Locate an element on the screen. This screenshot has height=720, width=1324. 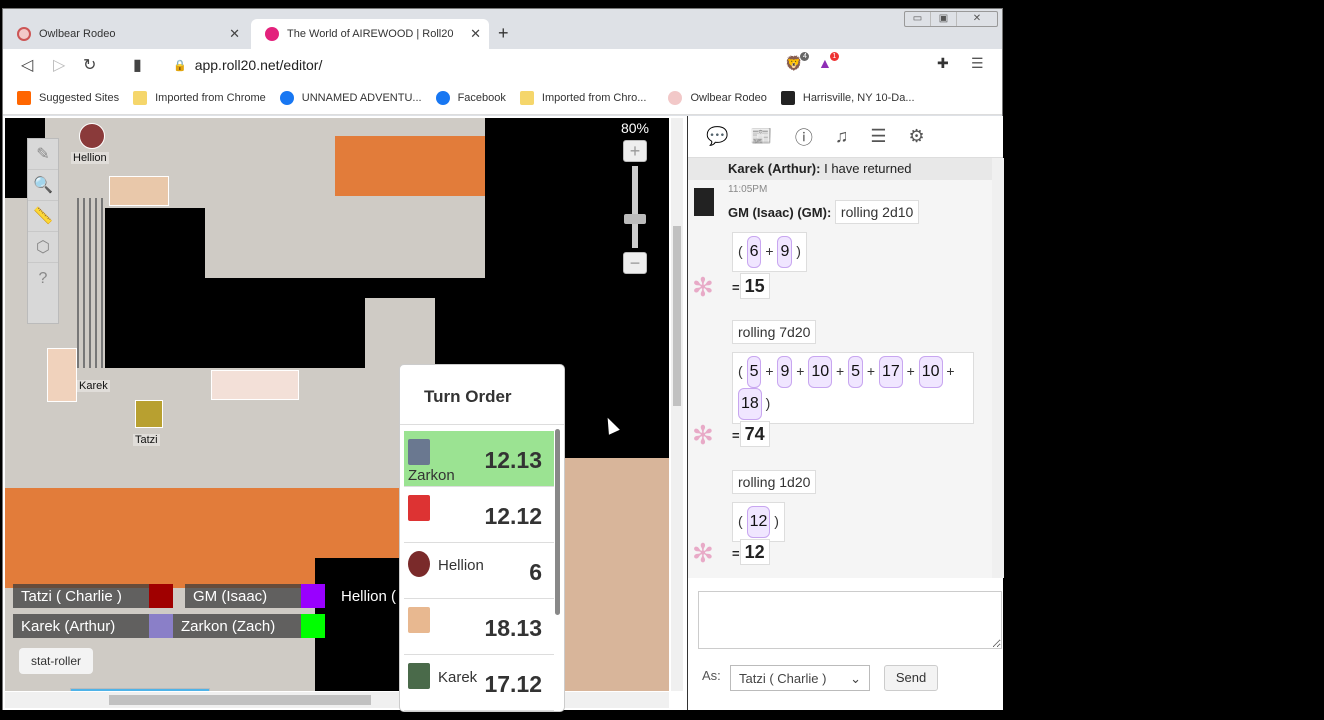
minimize-button: ▭ is located at coordinates (918, 19).